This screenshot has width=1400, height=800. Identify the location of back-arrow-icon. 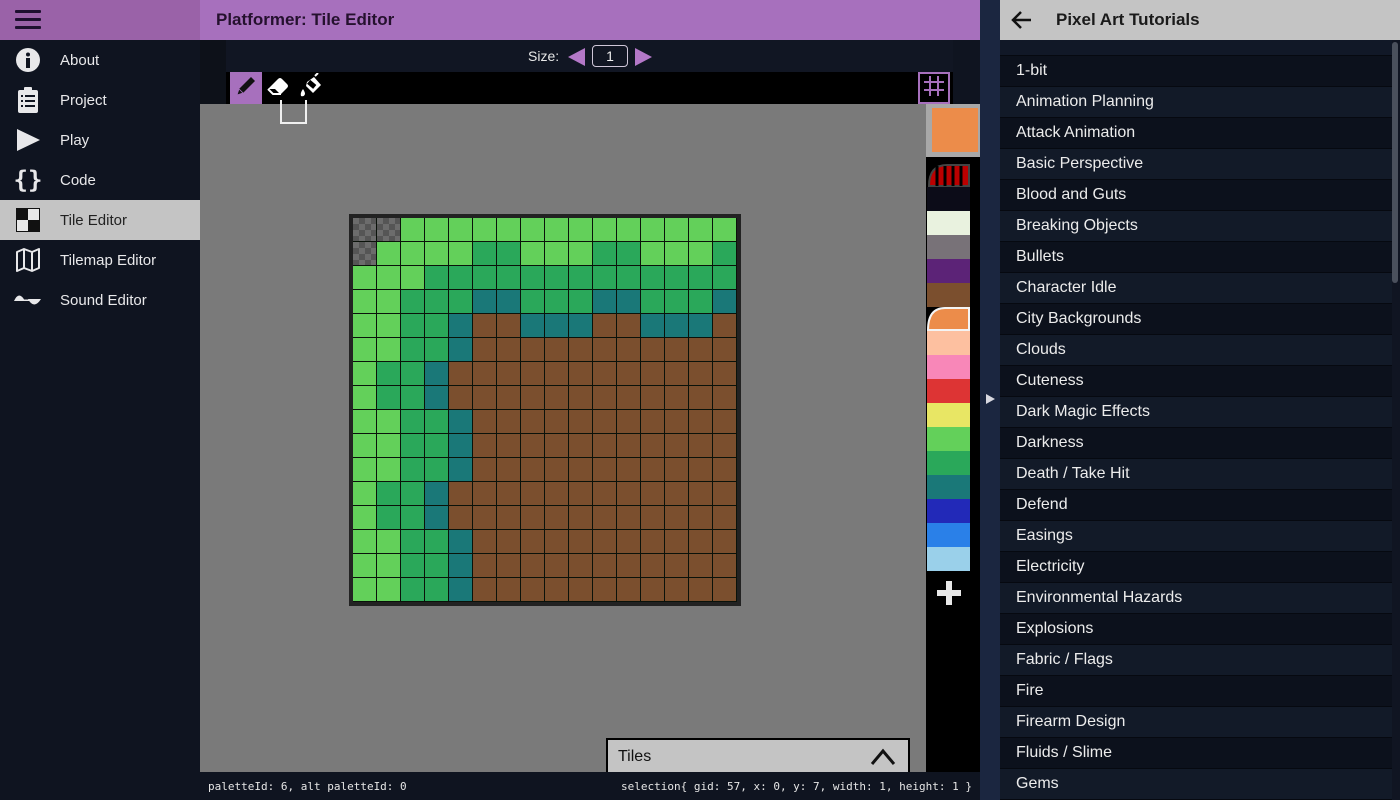
(1022, 22).